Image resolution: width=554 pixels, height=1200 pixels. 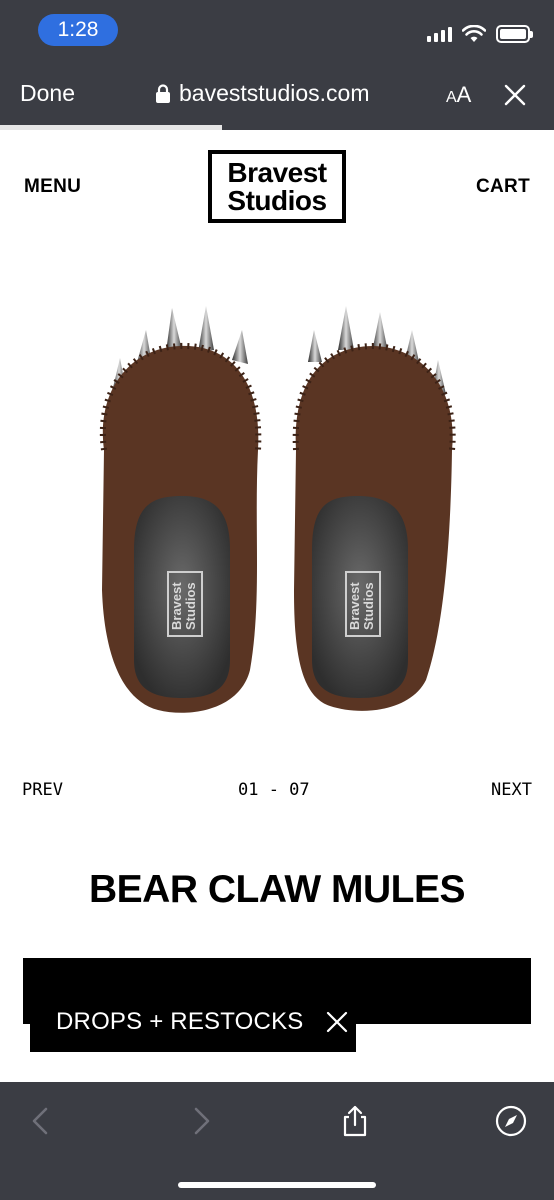 I want to click on prev-button: PREV, so click(x=42, y=790).